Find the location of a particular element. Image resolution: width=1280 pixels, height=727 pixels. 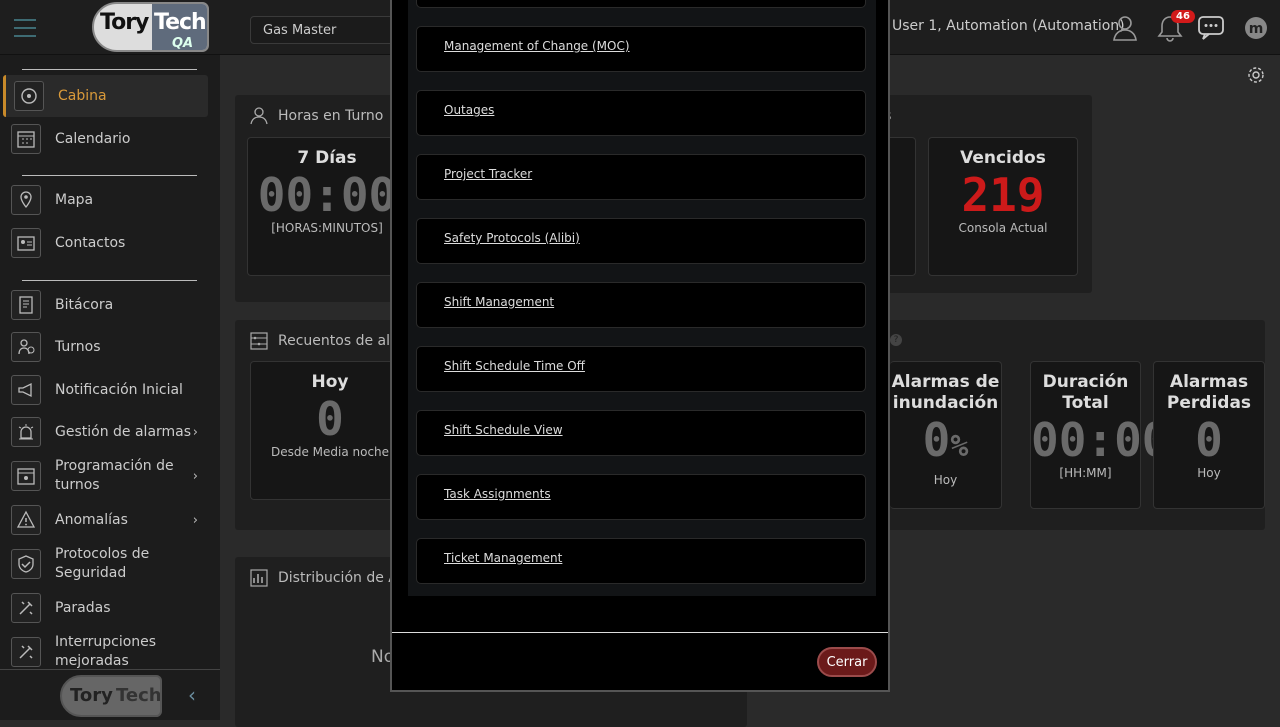

sidebar-item-anomalias: Anomalías › is located at coordinates (105, 520).